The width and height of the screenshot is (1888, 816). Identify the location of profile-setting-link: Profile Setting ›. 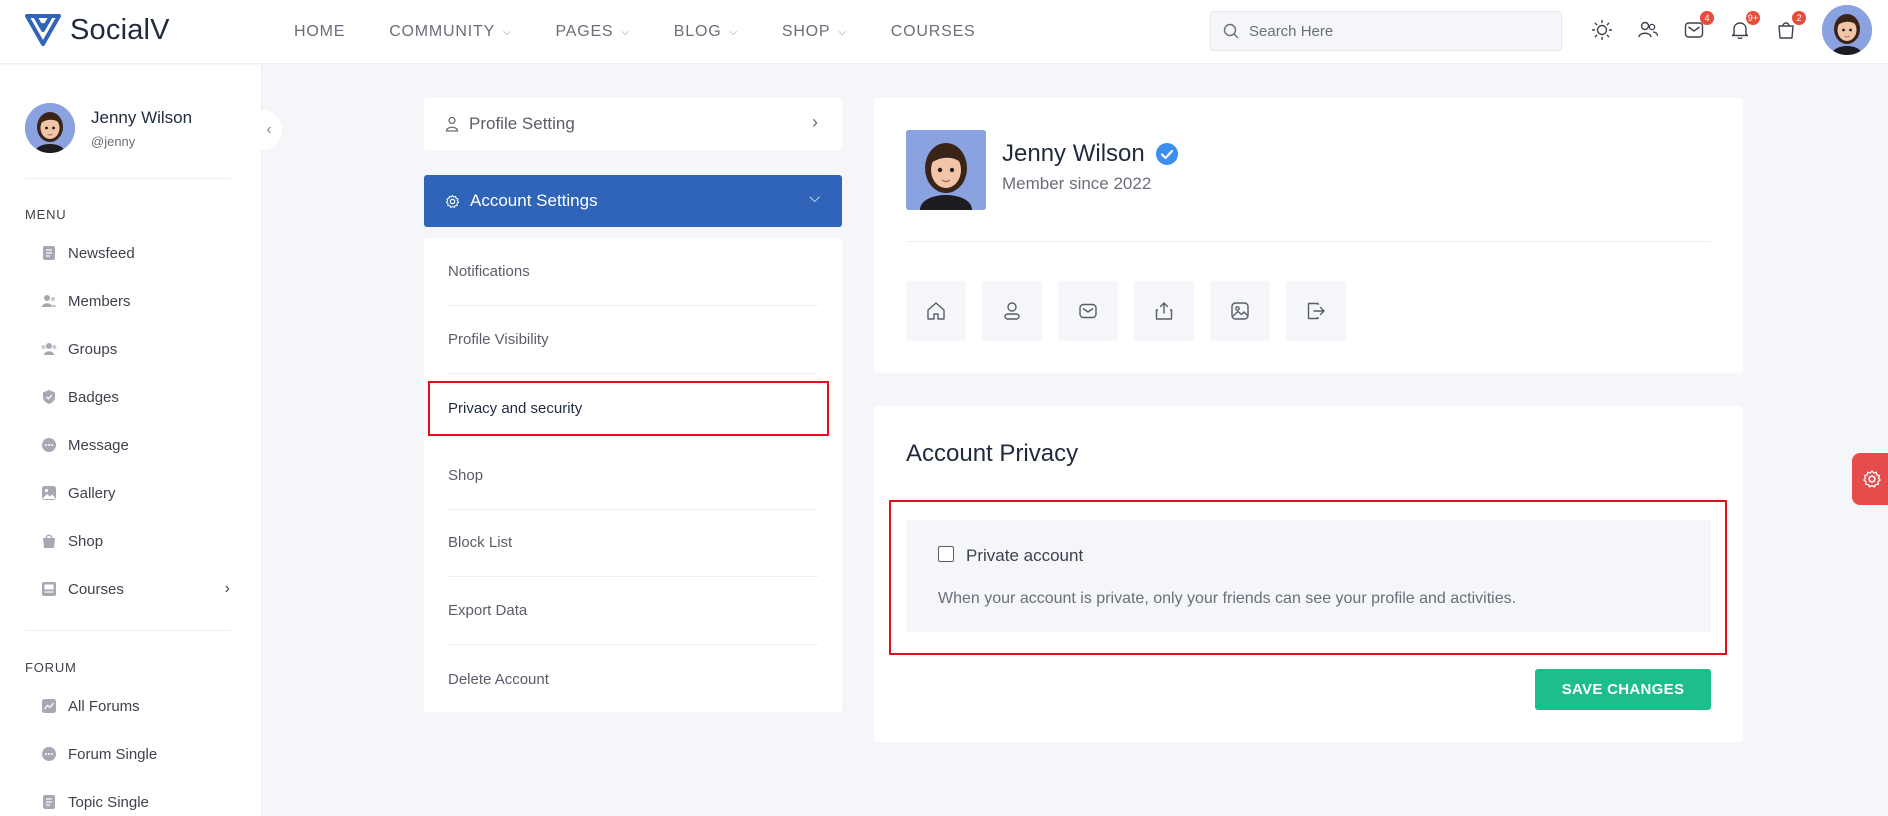
(633, 124).